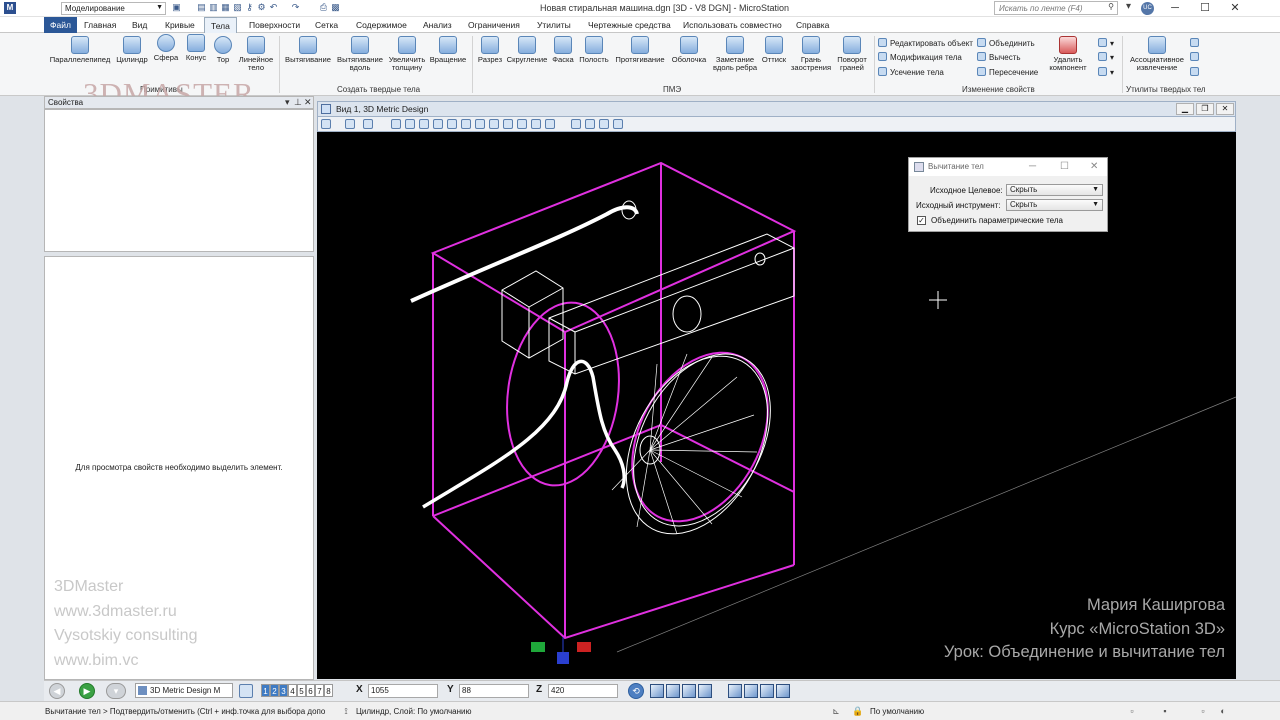  Describe the element at coordinates (1008, 167) in the screenshot. I see `dialog-title-bar: Вычитание тел ─ ☐ ✕` at that location.